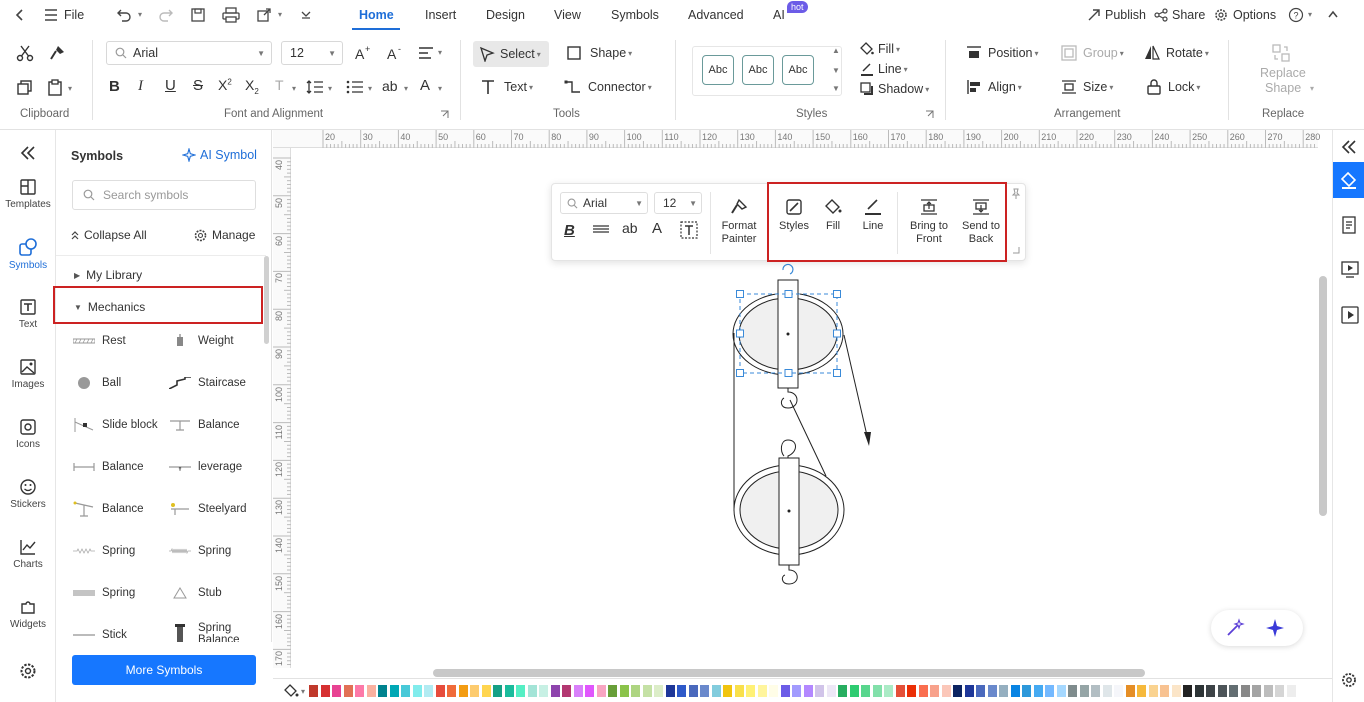 This screenshot has width=1364, height=702. What do you see at coordinates (28, 613) in the screenshot?
I see `sidebar-item-widgets: Widgets` at bounding box center [28, 613].